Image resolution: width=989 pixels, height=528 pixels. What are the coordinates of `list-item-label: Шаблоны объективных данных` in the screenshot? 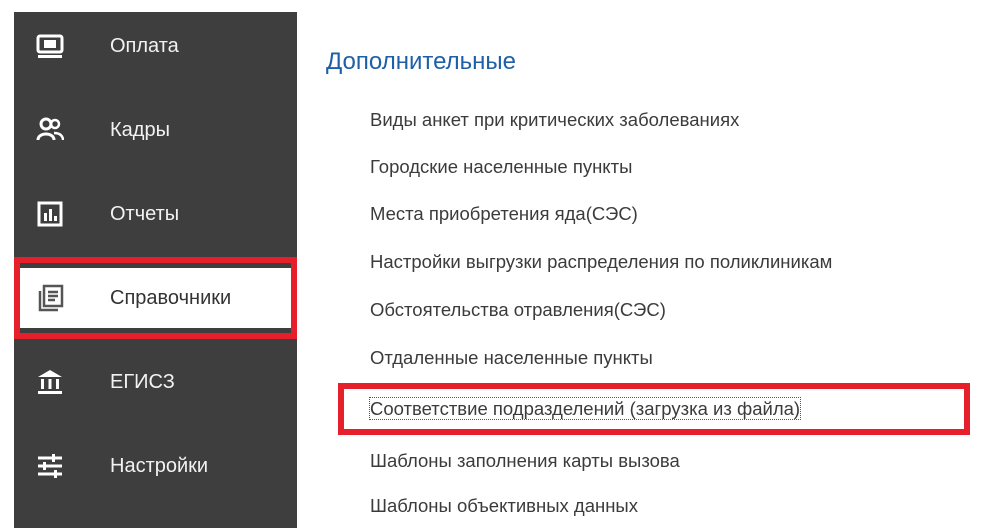 It's located at (504, 505).